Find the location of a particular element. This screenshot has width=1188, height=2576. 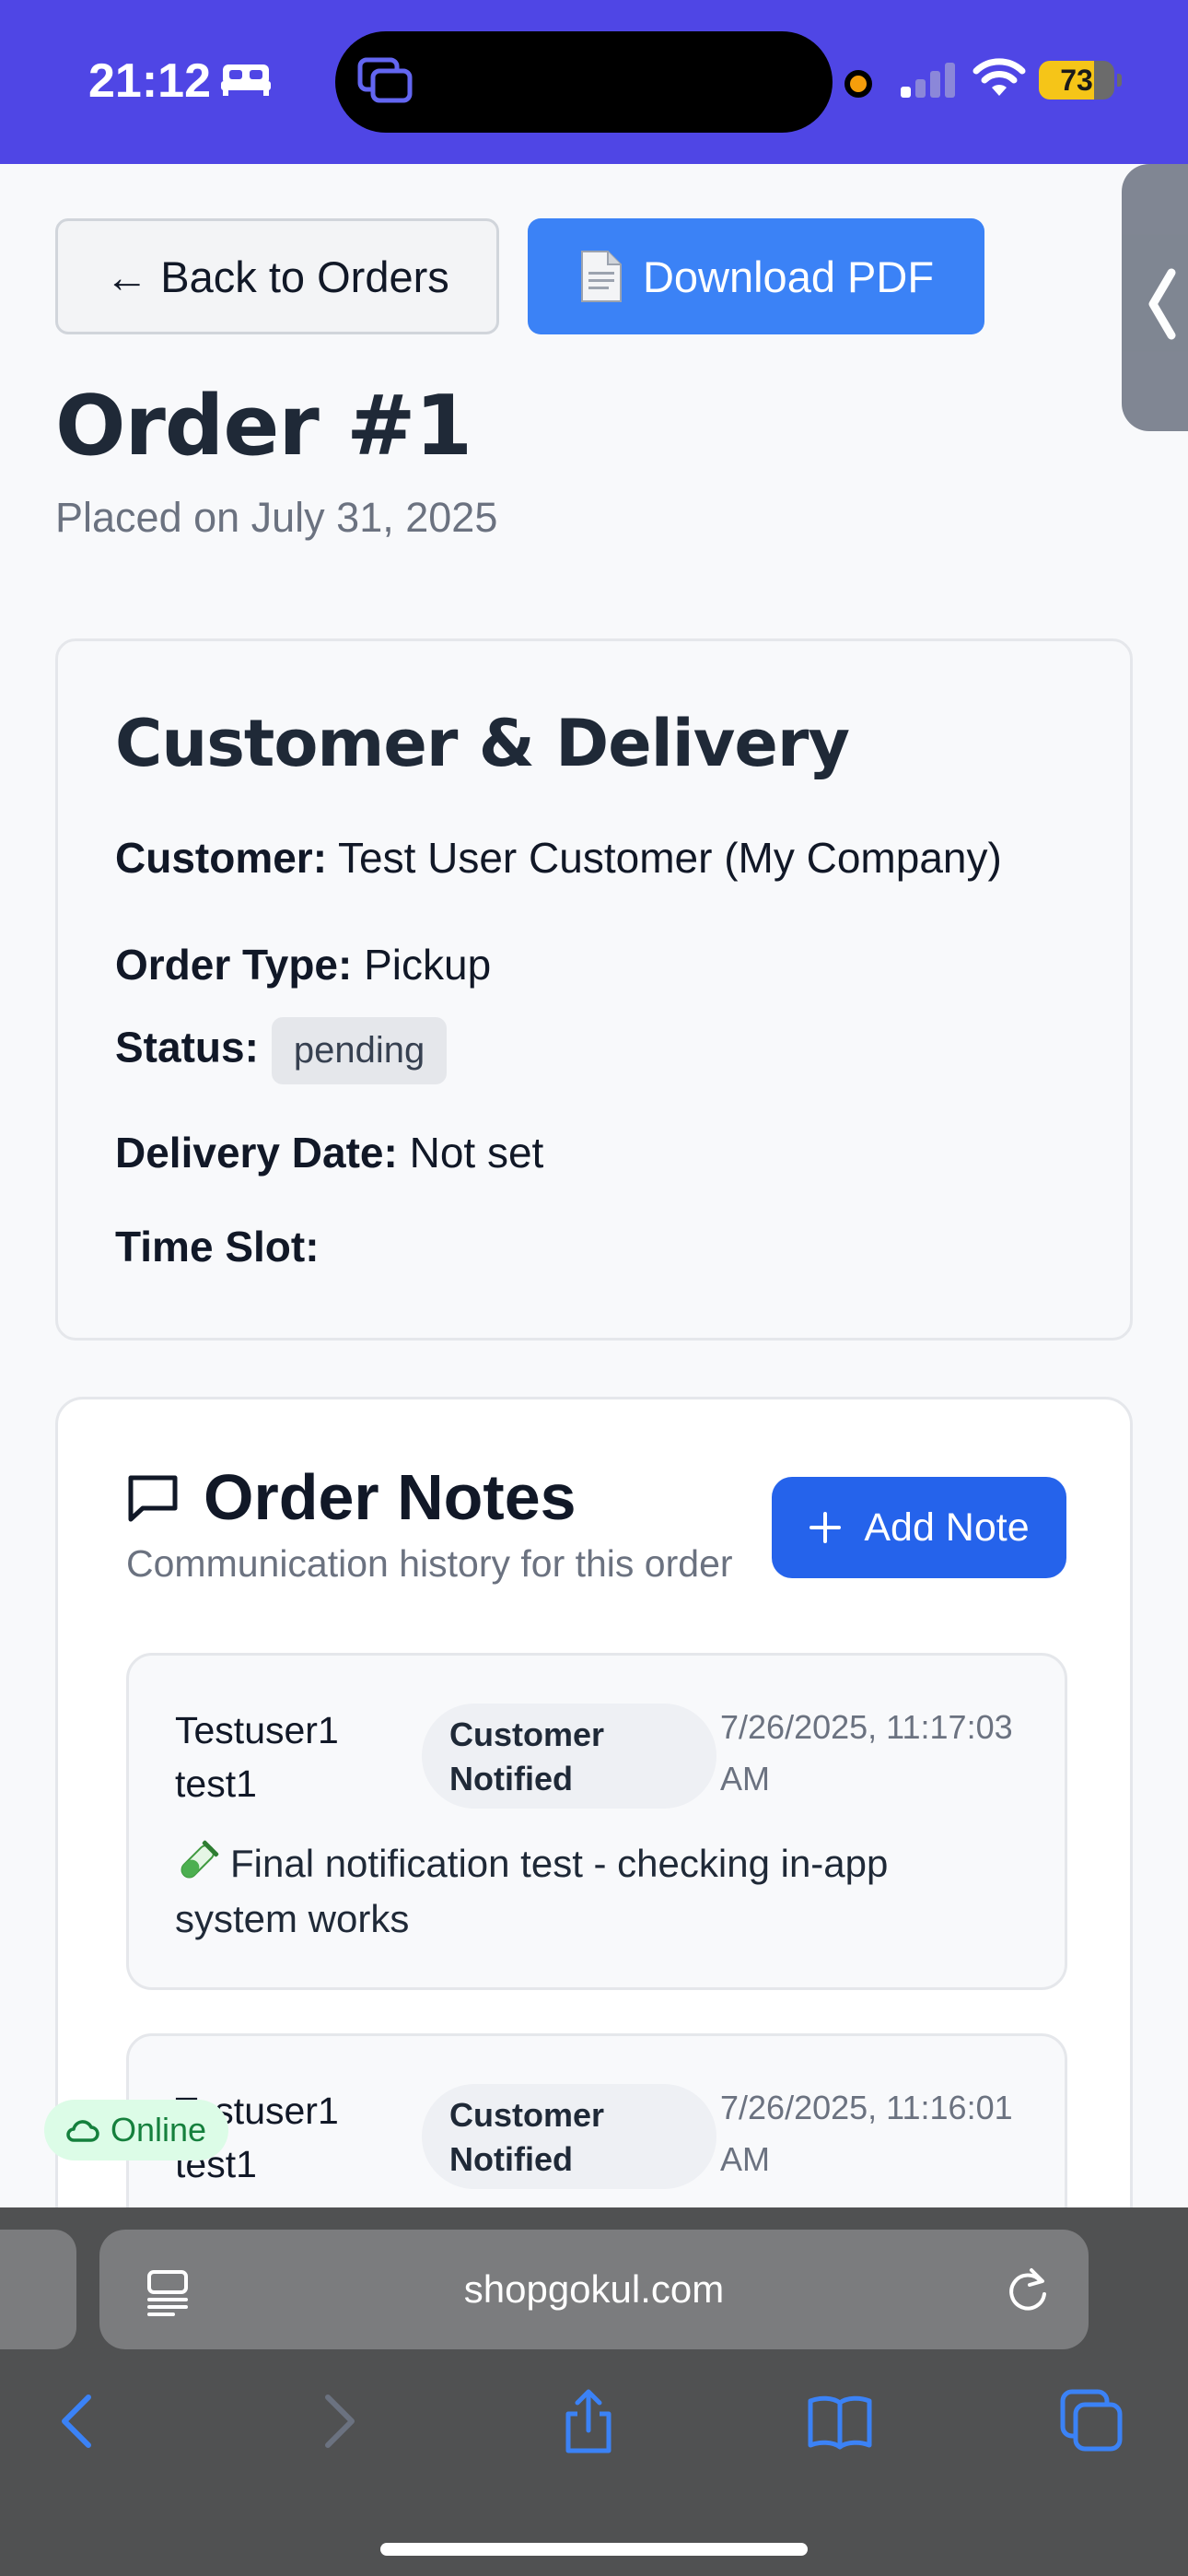

test-tube-icon is located at coordinates (200, 1860).